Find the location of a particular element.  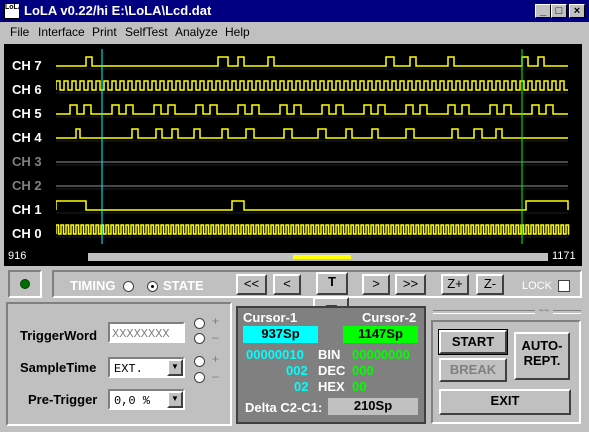

rept-label: REPT. is located at coordinates (542, 360).